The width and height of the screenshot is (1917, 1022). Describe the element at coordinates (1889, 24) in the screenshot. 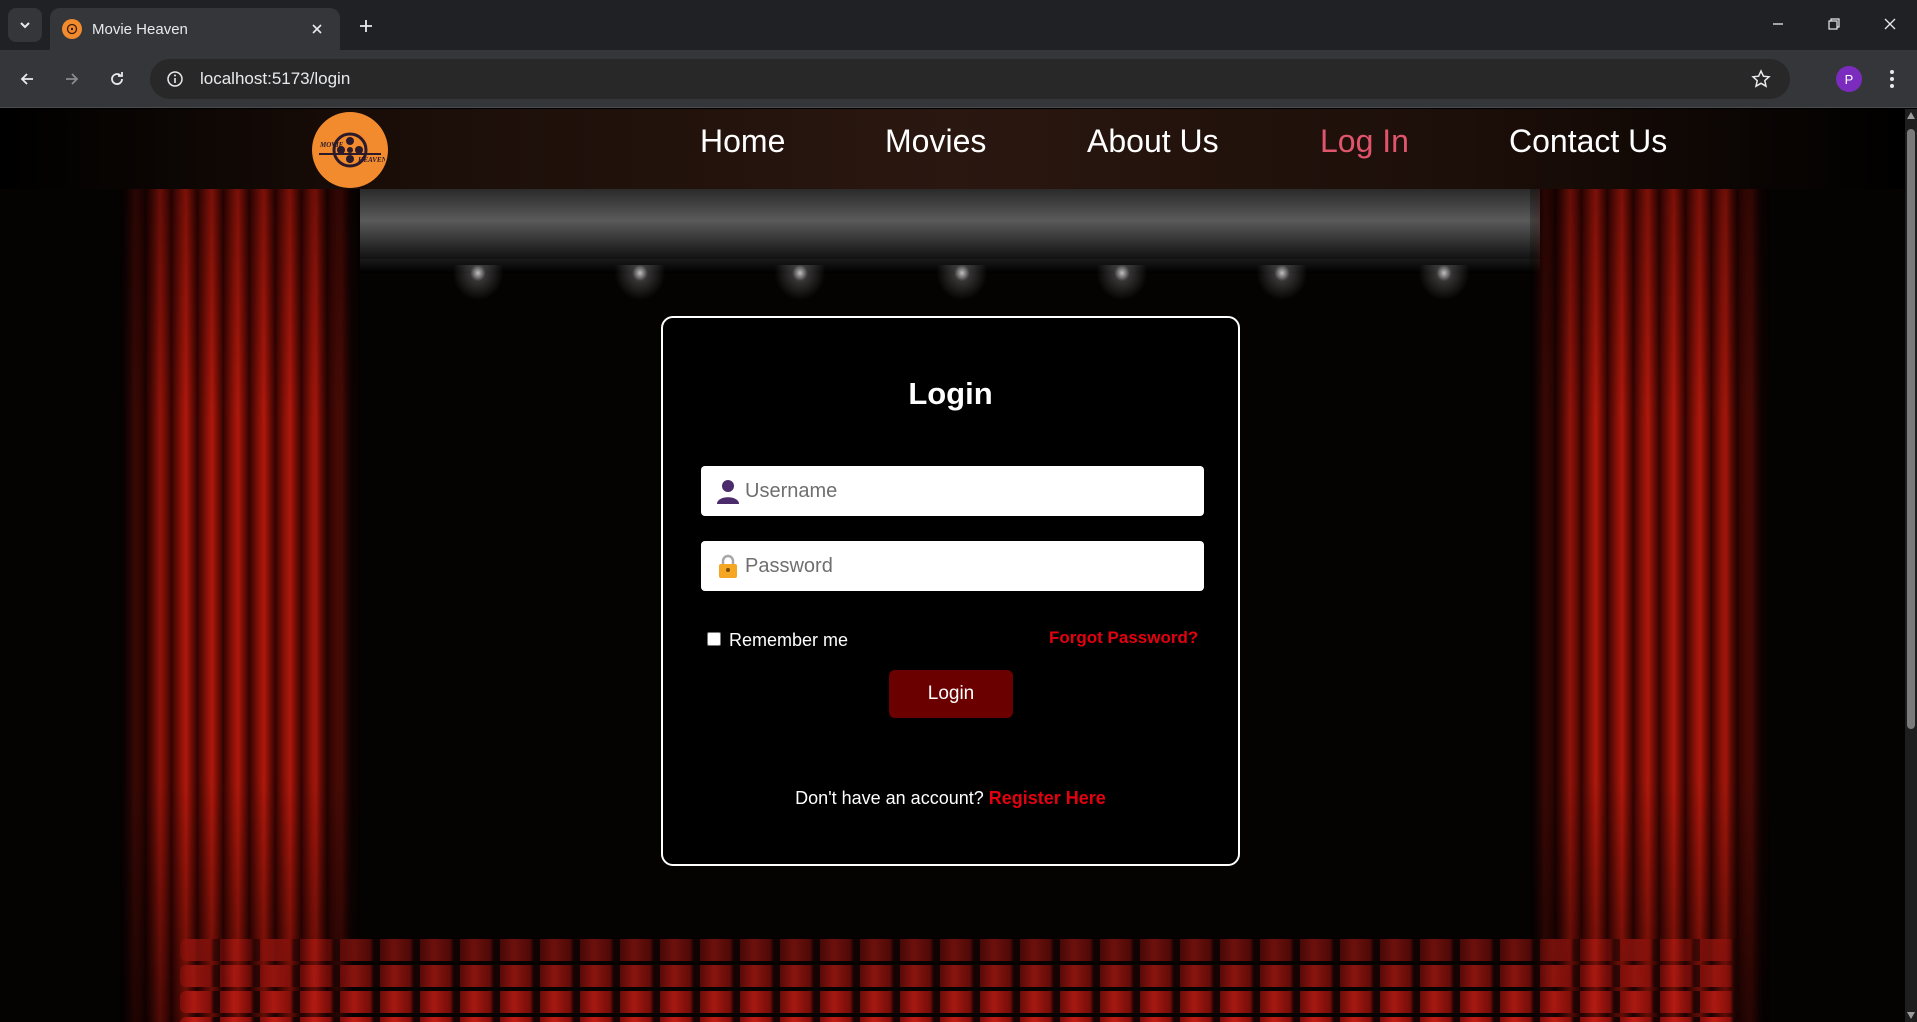

I see `window-close-icon` at that location.